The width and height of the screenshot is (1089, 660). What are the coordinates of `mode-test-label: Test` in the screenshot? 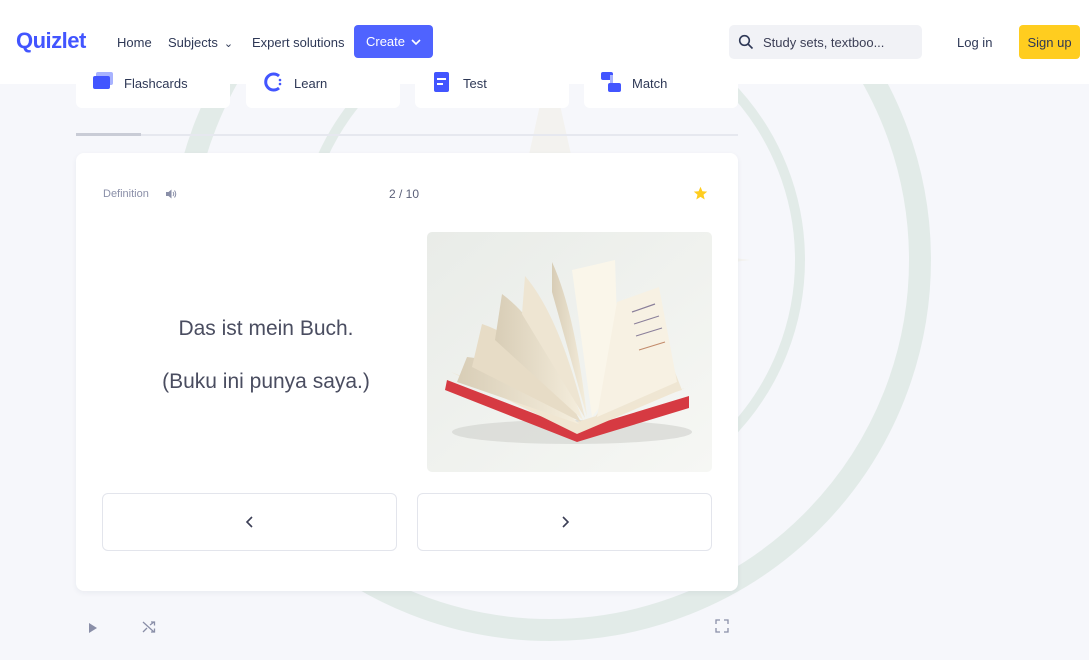 It's located at (475, 83).